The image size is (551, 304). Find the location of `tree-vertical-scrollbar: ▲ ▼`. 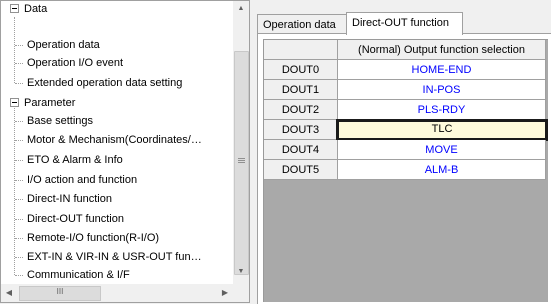

tree-vertical-scrollbar: ▲ ▼ is located at coordinates (241, 142).